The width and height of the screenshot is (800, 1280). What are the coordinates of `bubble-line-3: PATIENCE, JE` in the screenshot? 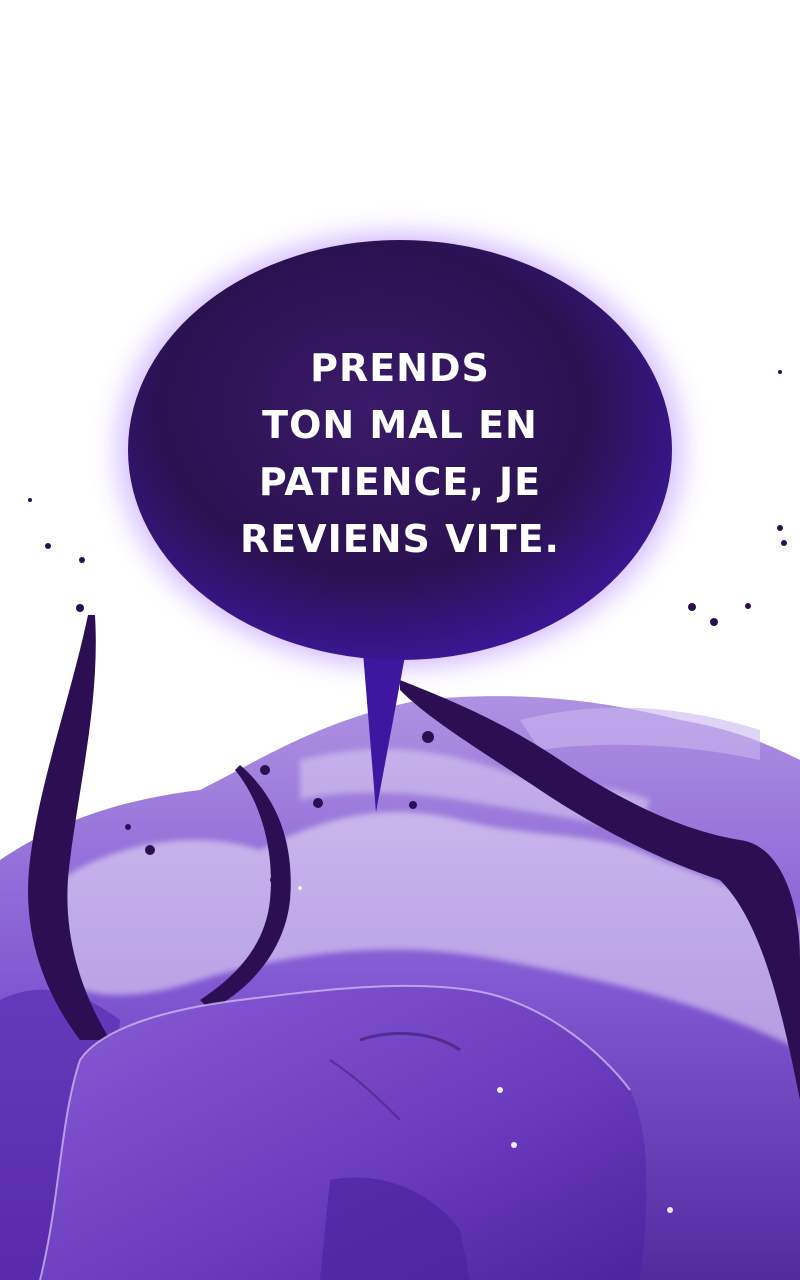 It's located at (400, 482).